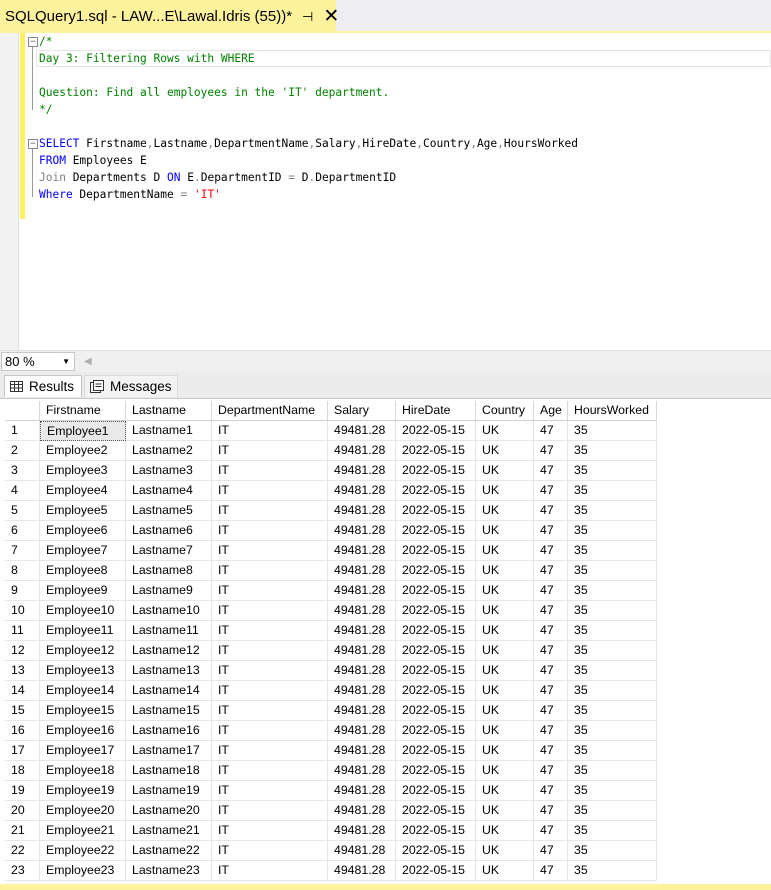  What do you see at coordinates (270, 411) in the screenshot?
I see `column-header-department-name: DepartmentName` at bounding box center [270, 411].